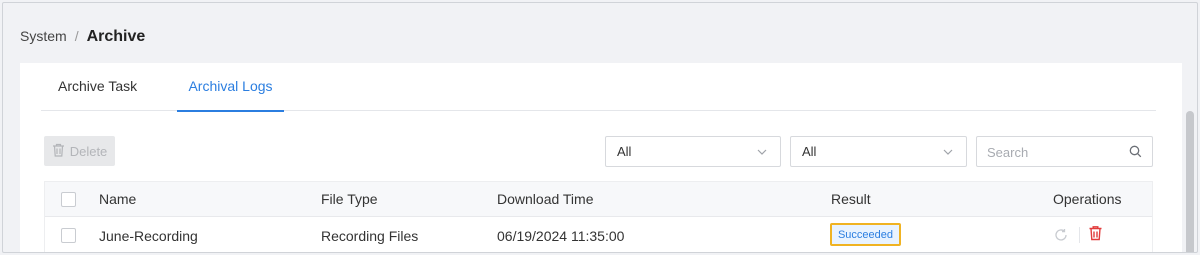  I want to click on vertical-scrollbar, so click(1190, 181).